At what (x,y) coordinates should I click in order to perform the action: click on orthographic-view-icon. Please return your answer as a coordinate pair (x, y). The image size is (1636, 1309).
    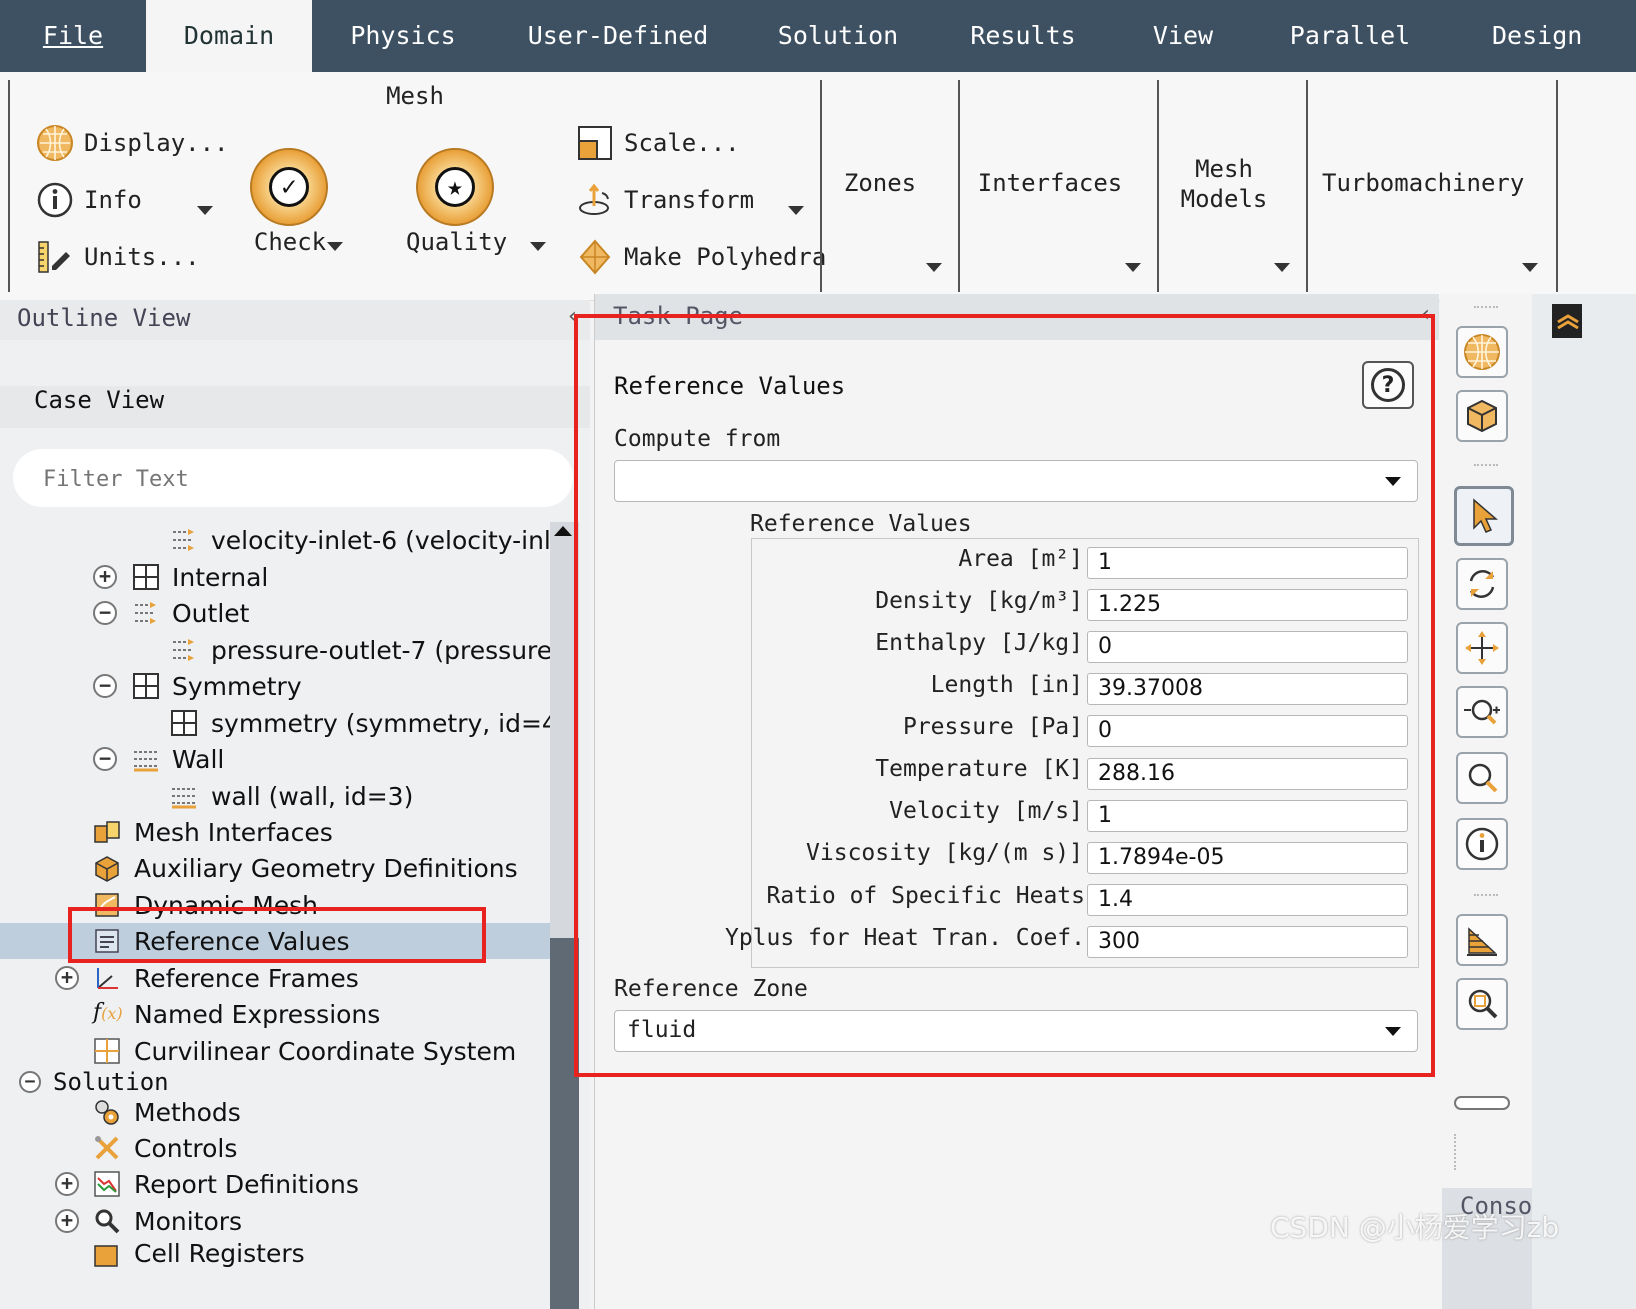
    Looking at the image, I should click on (1482, 941).